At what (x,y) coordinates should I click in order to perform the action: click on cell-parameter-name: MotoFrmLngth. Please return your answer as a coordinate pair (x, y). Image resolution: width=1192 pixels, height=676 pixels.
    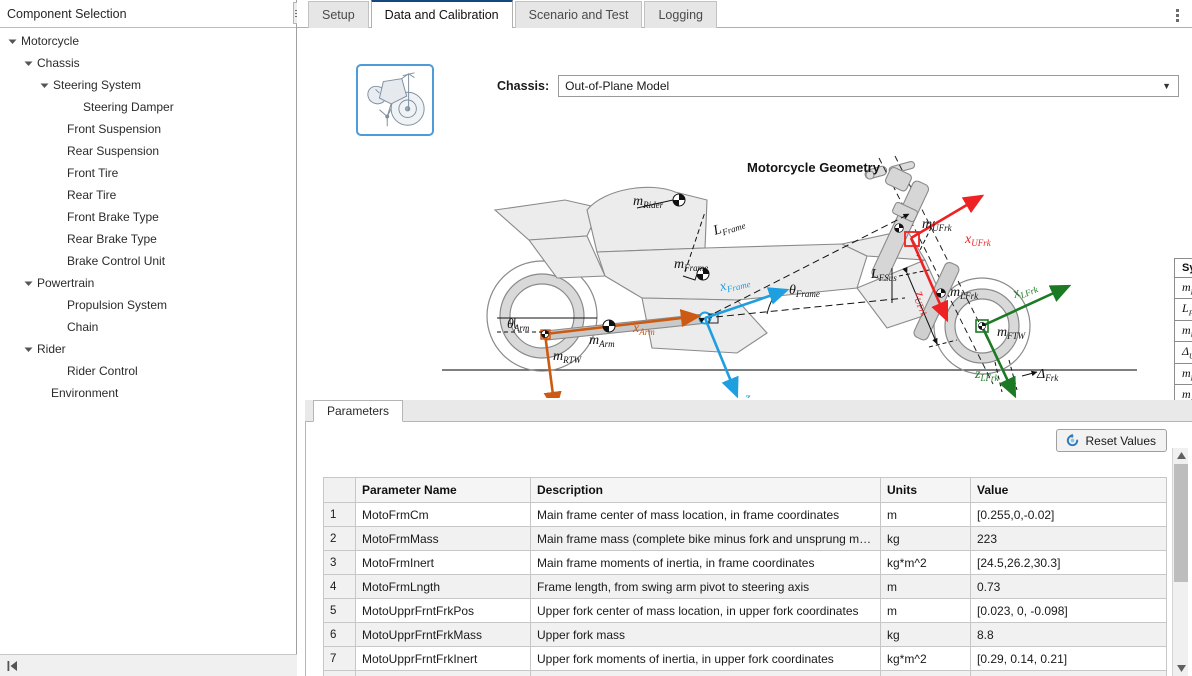
    Looking at the image, I should click on (443, 586).